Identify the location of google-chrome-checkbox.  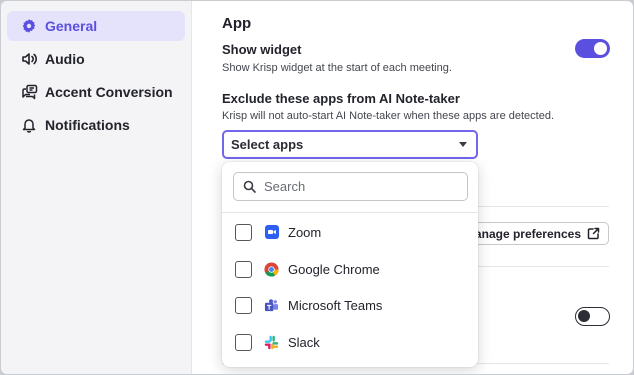
(243, 269).